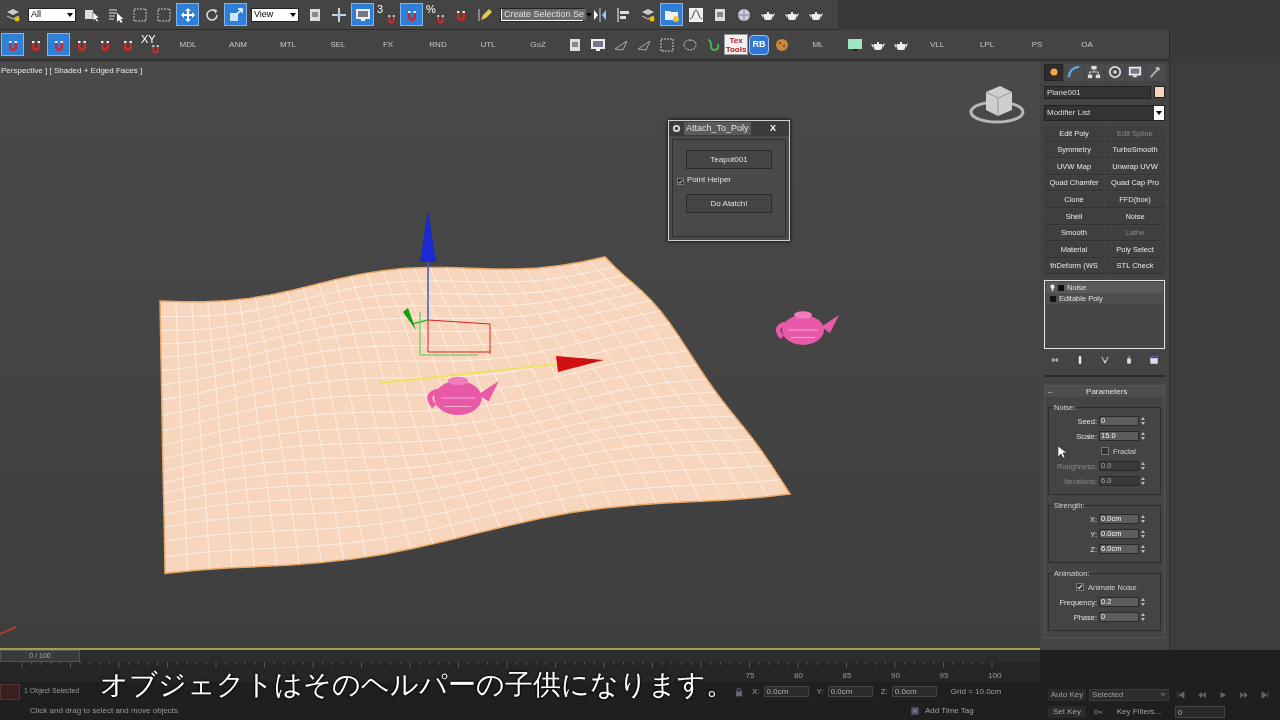 This screenshot has width=1280, height=720. Describe the element at coordinates (238, 44) in the screenshot. I see `toolbar-button: ANM` at that location.